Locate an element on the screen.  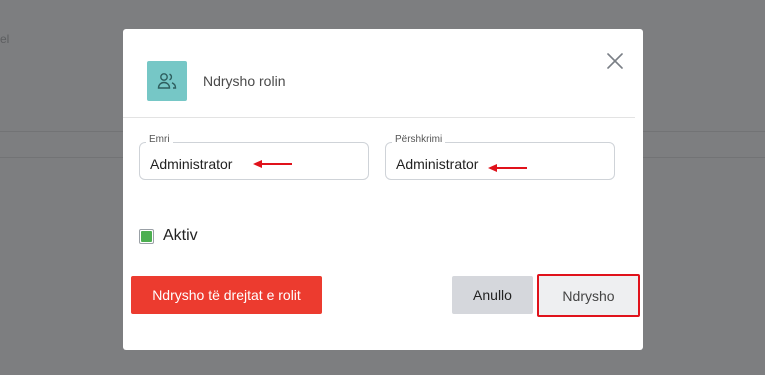
description-field-label: Përshkrimi is located at coordinates (419, 139).